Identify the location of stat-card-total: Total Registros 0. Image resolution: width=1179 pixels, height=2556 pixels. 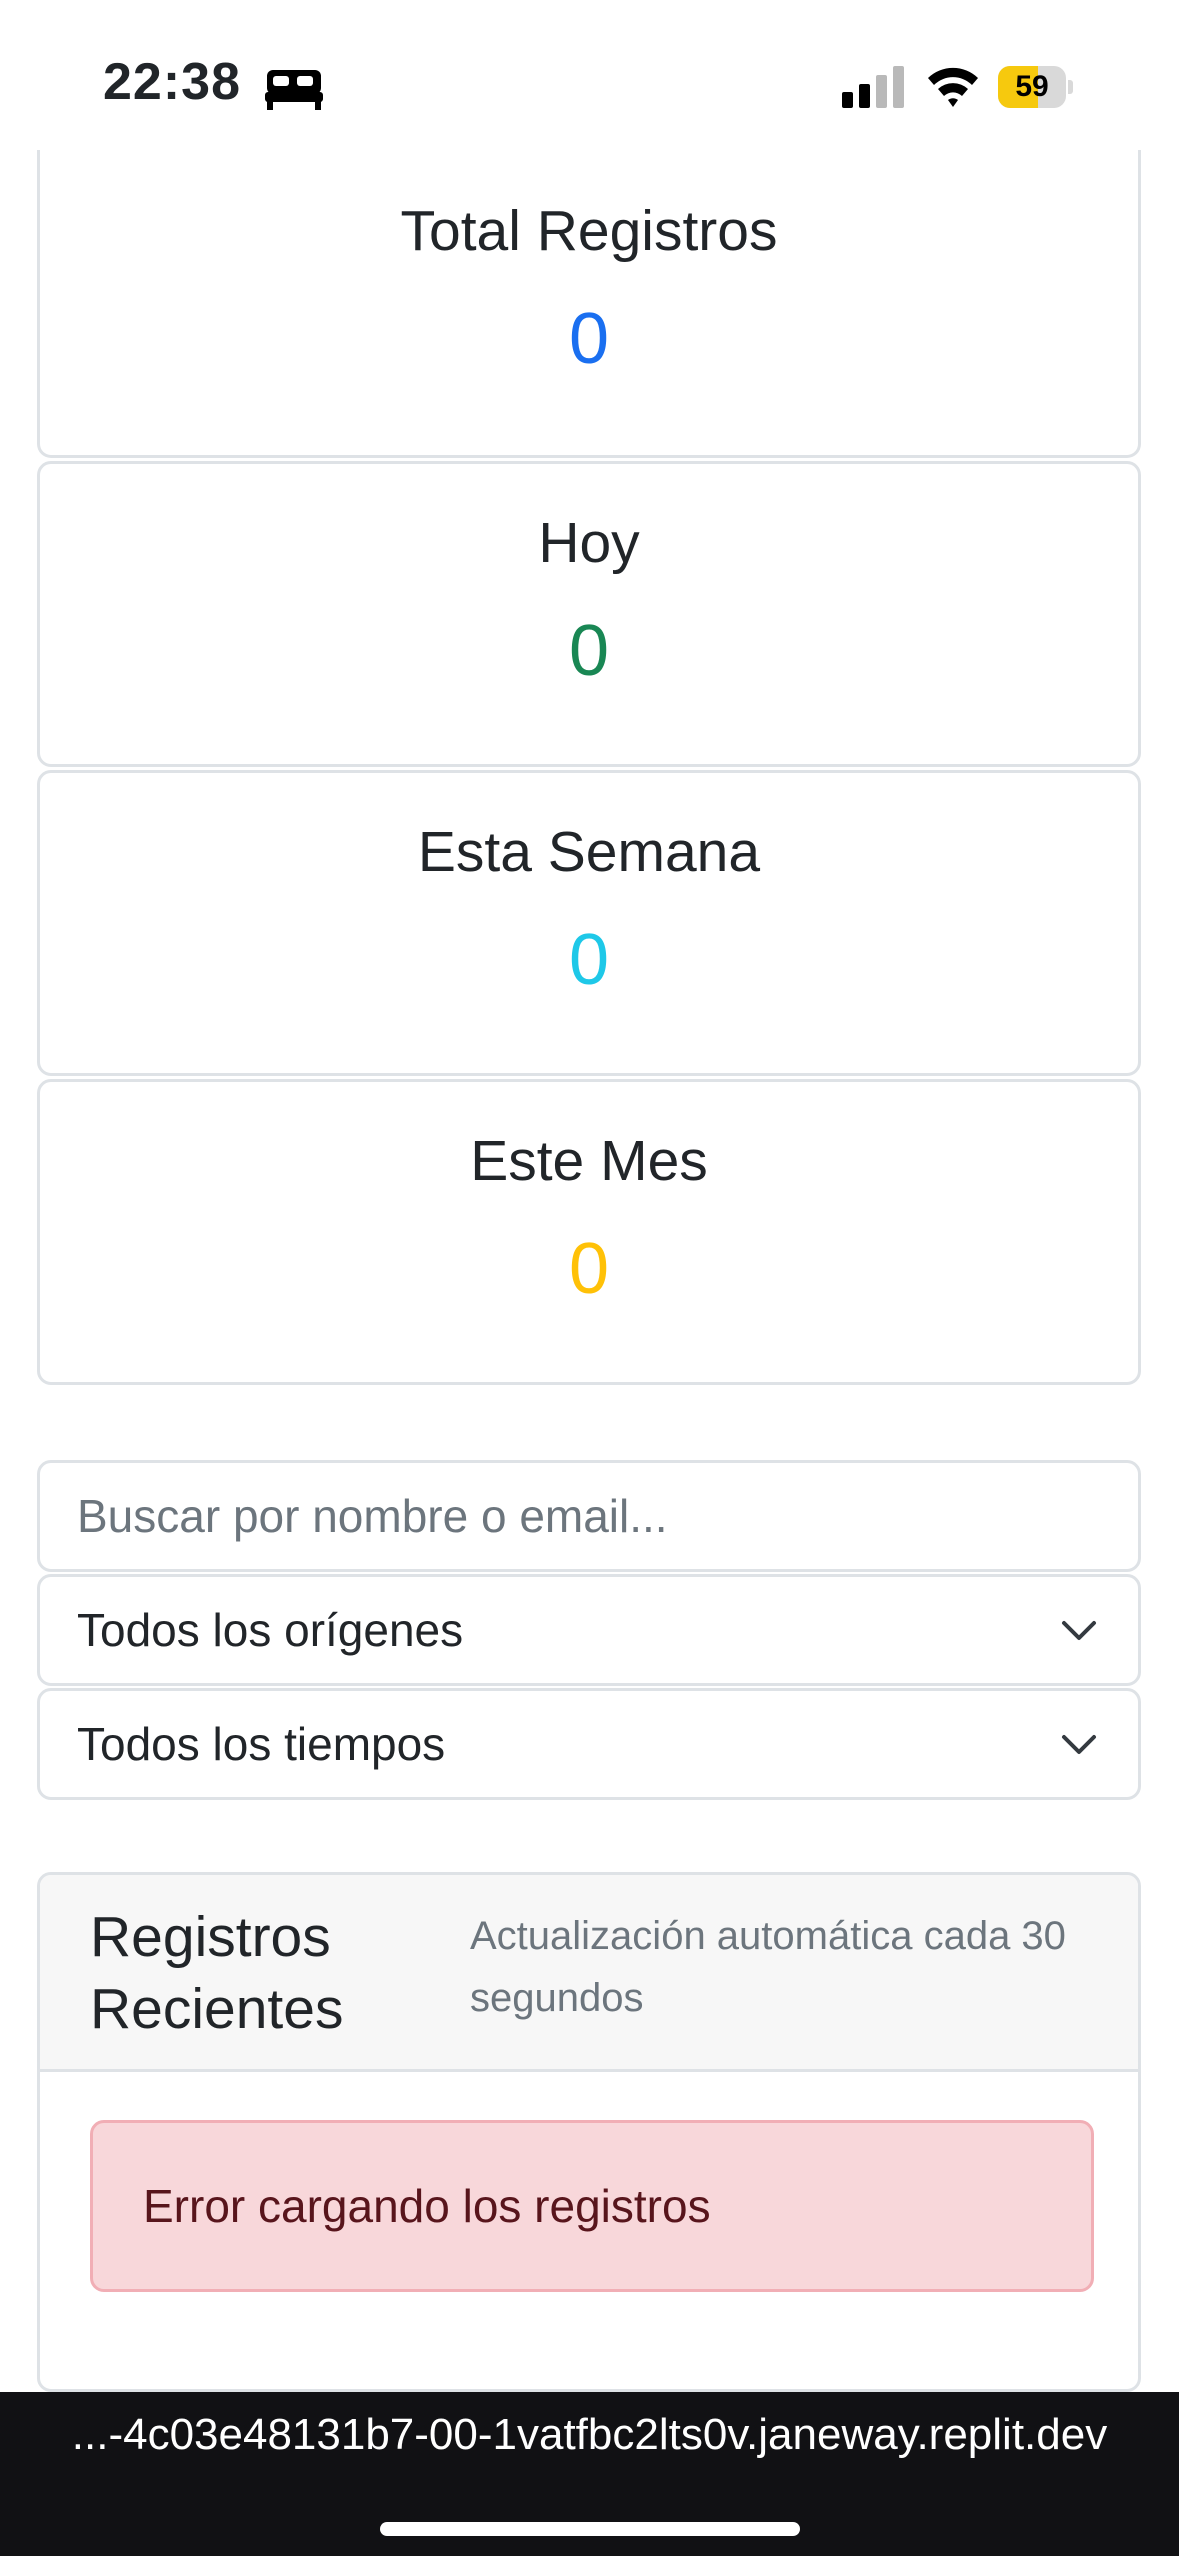
(589, 304).